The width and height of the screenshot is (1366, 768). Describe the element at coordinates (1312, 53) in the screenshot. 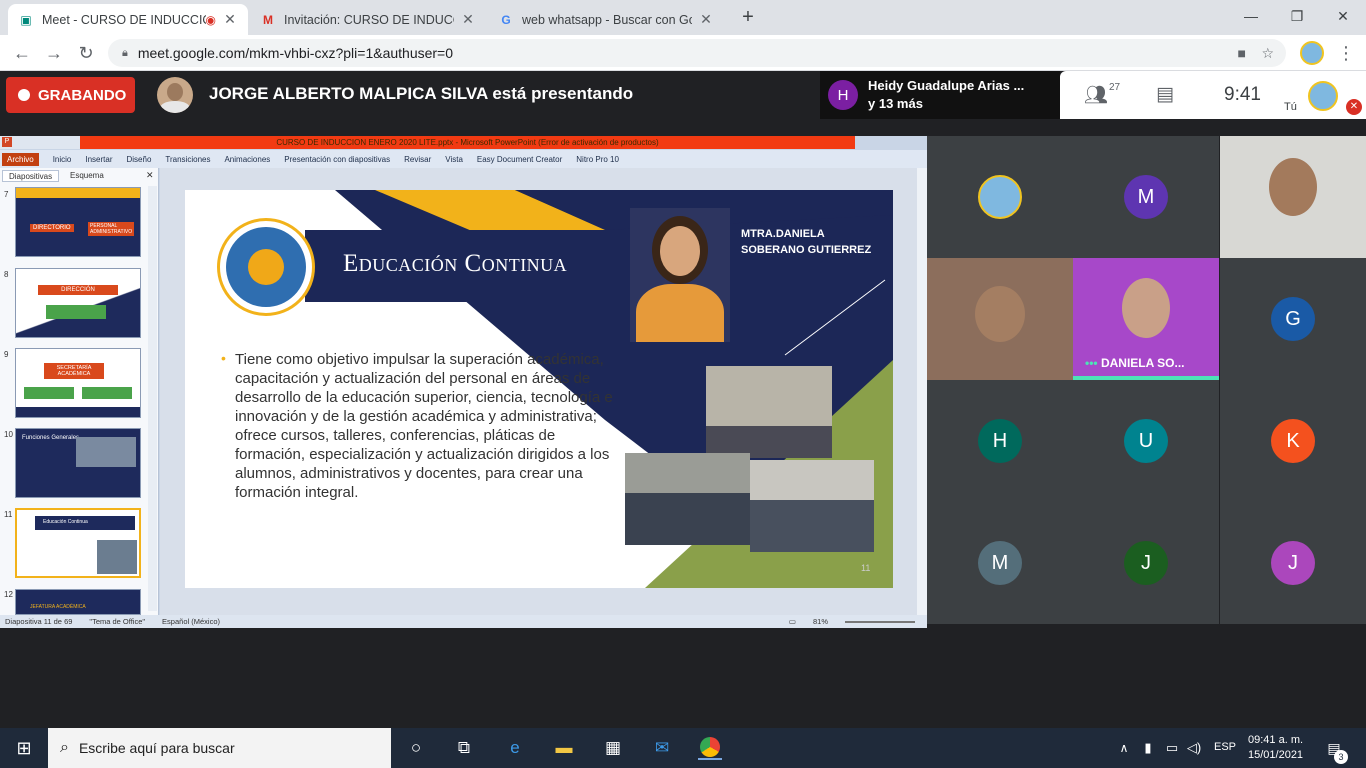

I see `profile-avatar` at that location.